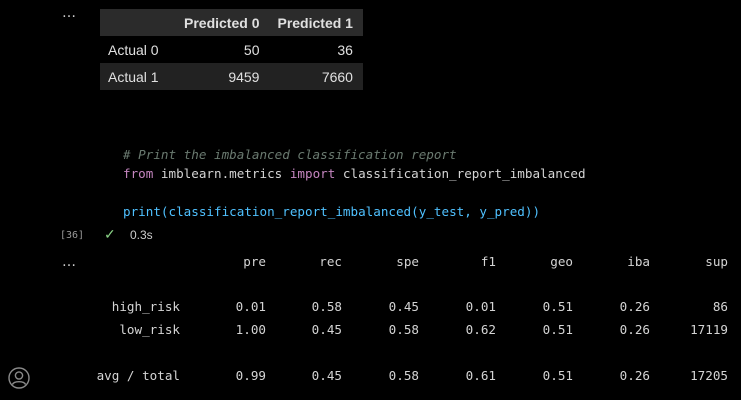  Describe the element at coordinates (133, 76) in the screenshot. I see `row-label: Actual 1` at that location.